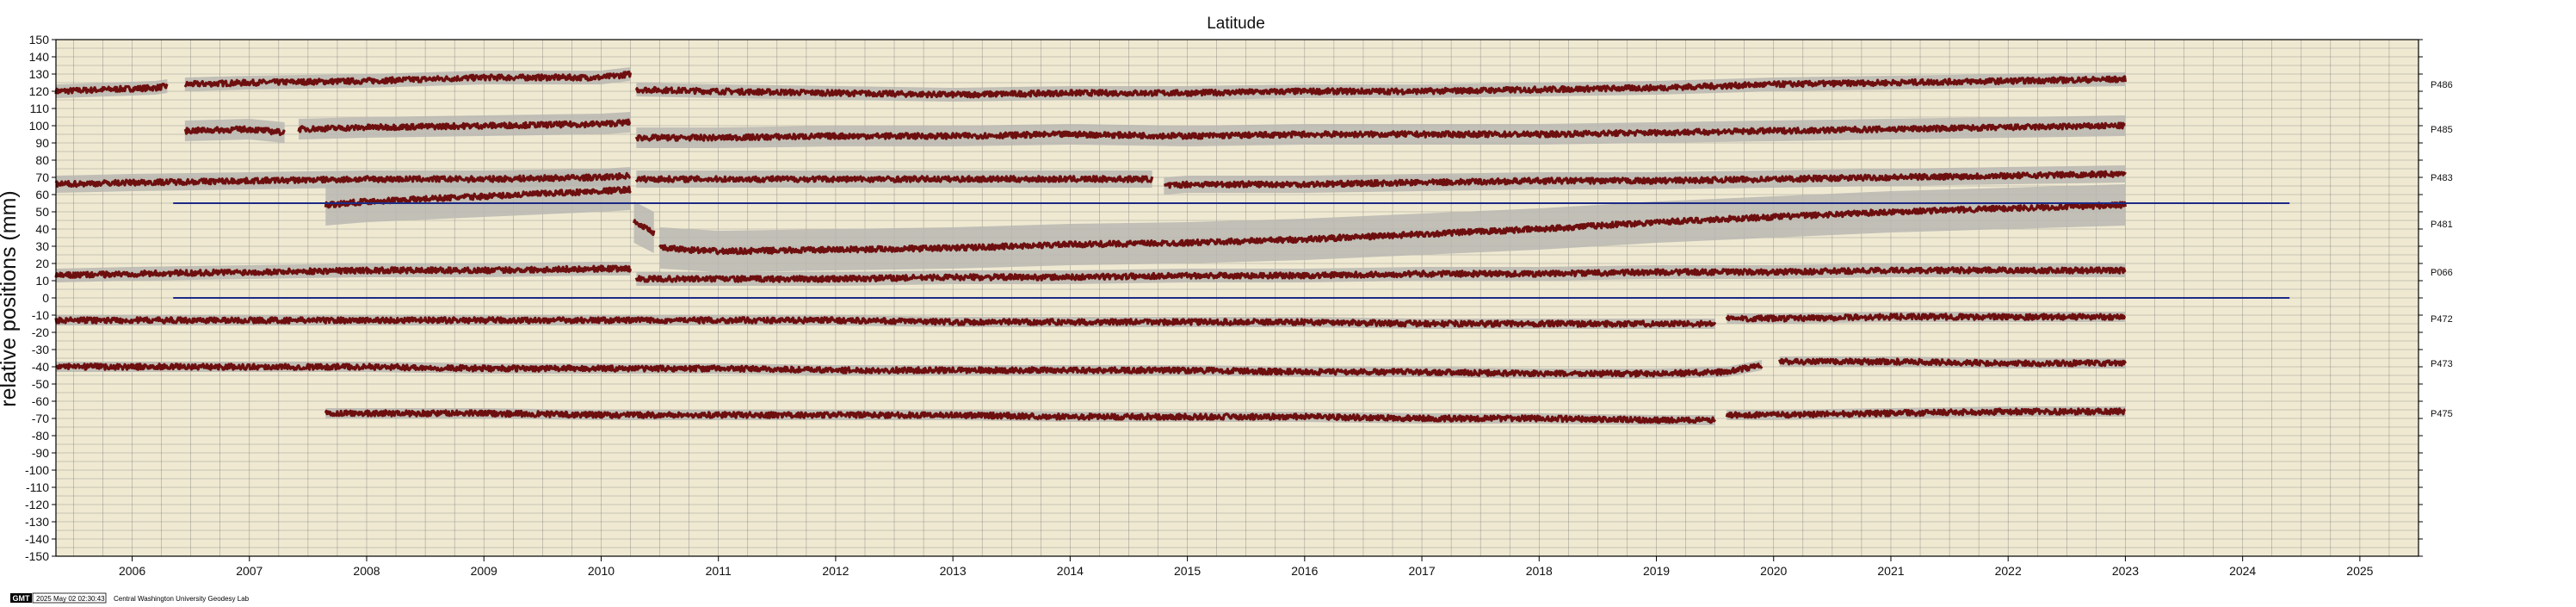 The height and width of the screenshot is (607, 2576). What do you see at coordinates (1656, 571) in the screenshot?
I see `x-tick-label: 2019` at bounding box center [1656, 571].